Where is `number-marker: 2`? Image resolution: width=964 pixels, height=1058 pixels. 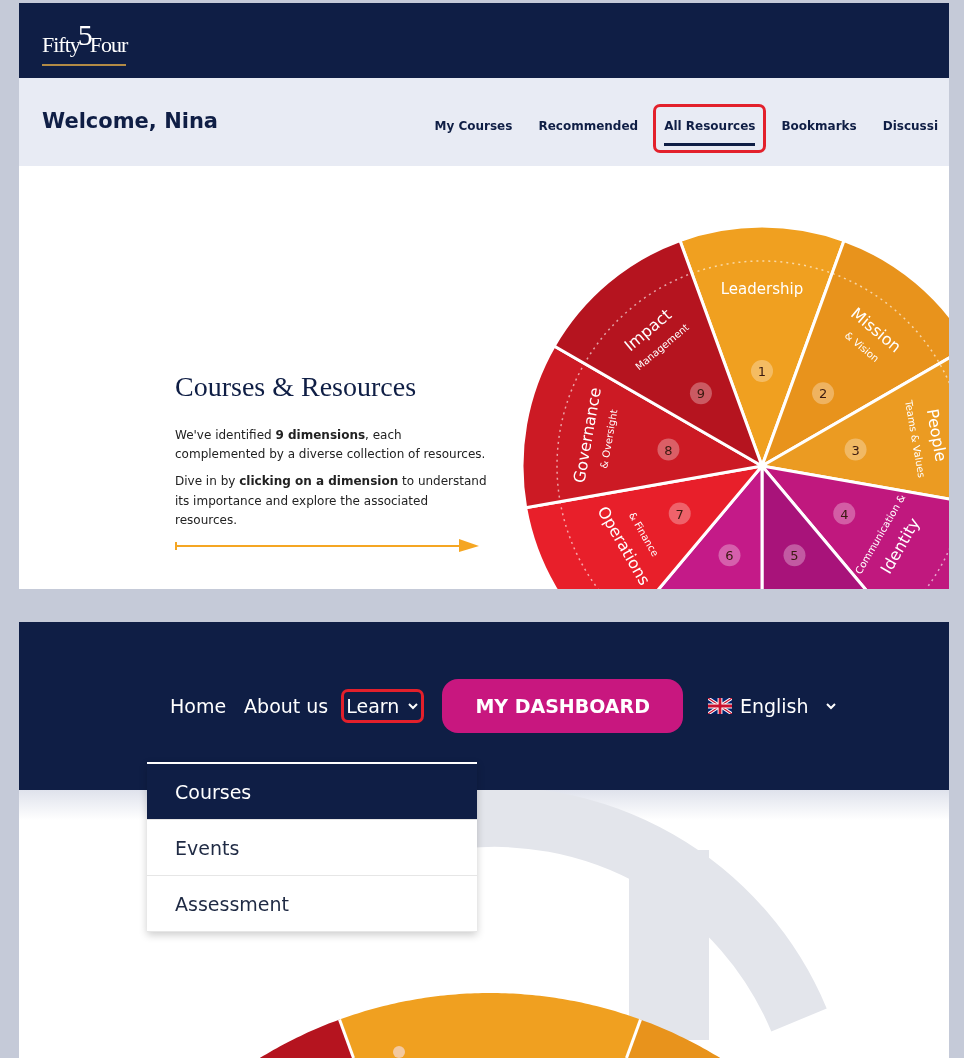 number-marker: 2 is located at coordinates (823, 393).